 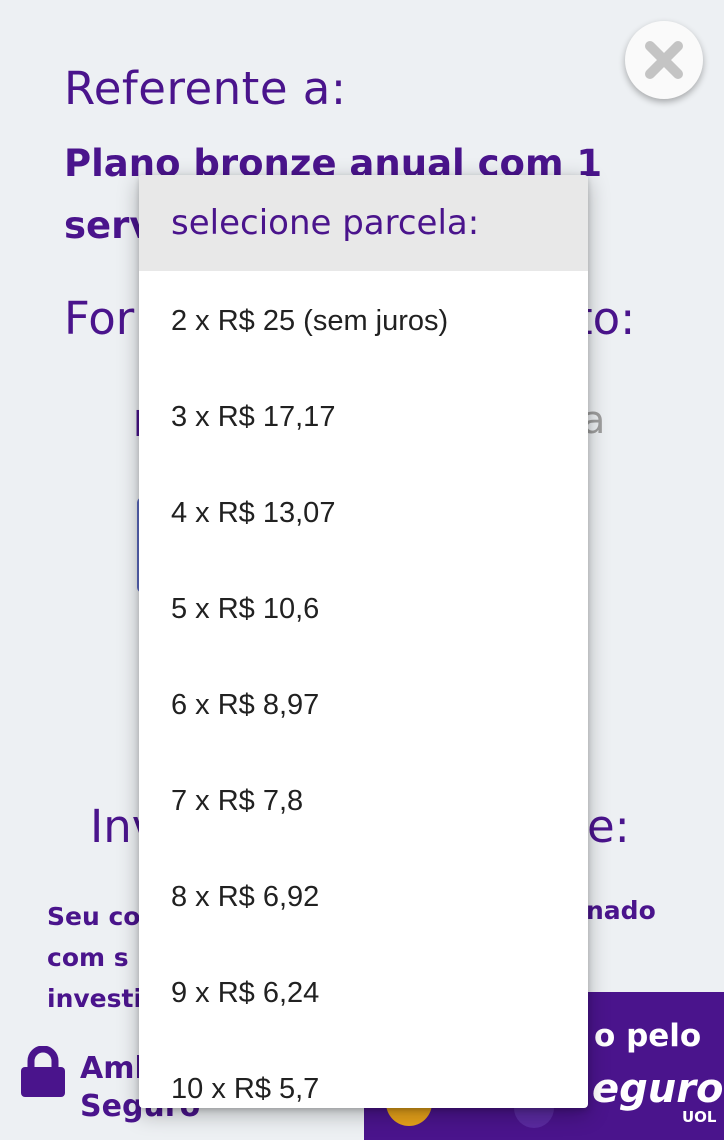 I want to click on desc-line-2: com s, so click(x=88, y=957).